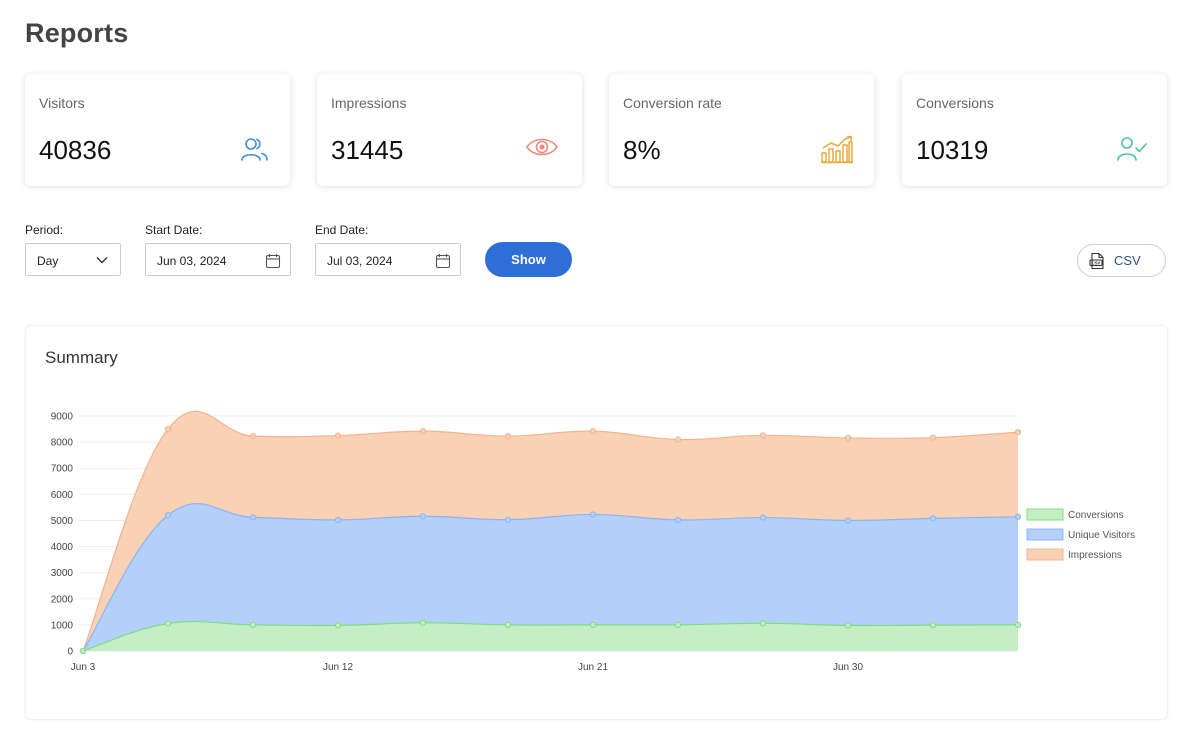  I want to click on stat-card-conversion-rate: Conversion rate 8%, so click(741, 130).